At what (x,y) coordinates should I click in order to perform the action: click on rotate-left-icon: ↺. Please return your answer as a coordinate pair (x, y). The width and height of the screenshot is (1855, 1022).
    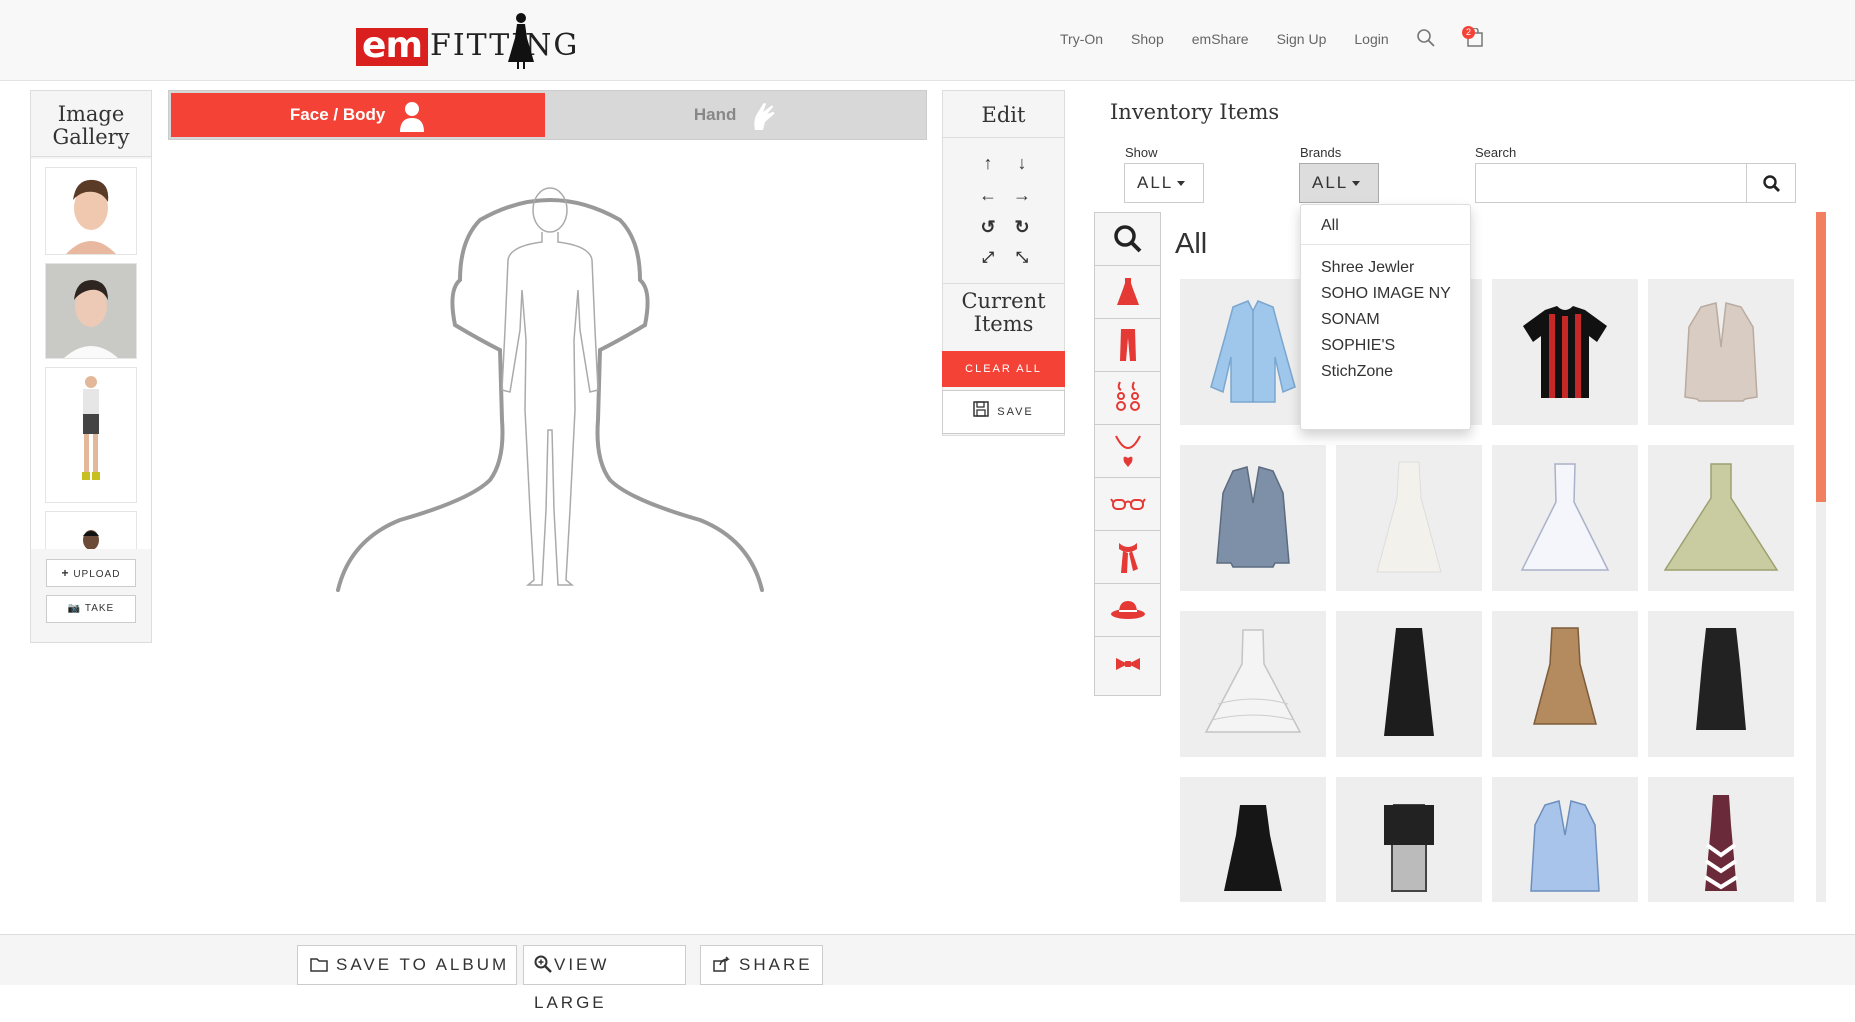
    Looking at the image, I should click on (988, 233).